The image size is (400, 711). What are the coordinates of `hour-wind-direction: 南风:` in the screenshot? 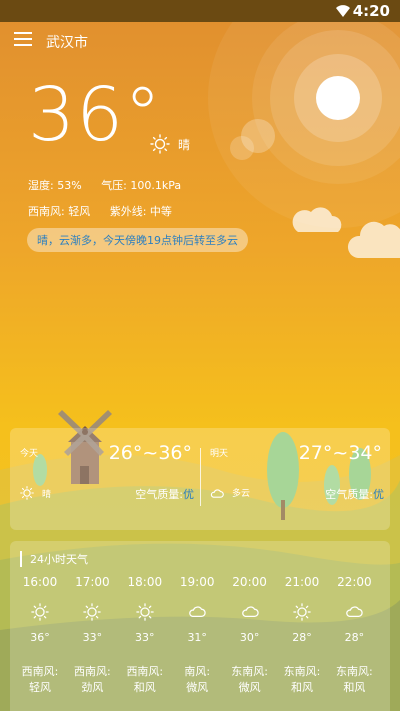 It's located at (197, 671).